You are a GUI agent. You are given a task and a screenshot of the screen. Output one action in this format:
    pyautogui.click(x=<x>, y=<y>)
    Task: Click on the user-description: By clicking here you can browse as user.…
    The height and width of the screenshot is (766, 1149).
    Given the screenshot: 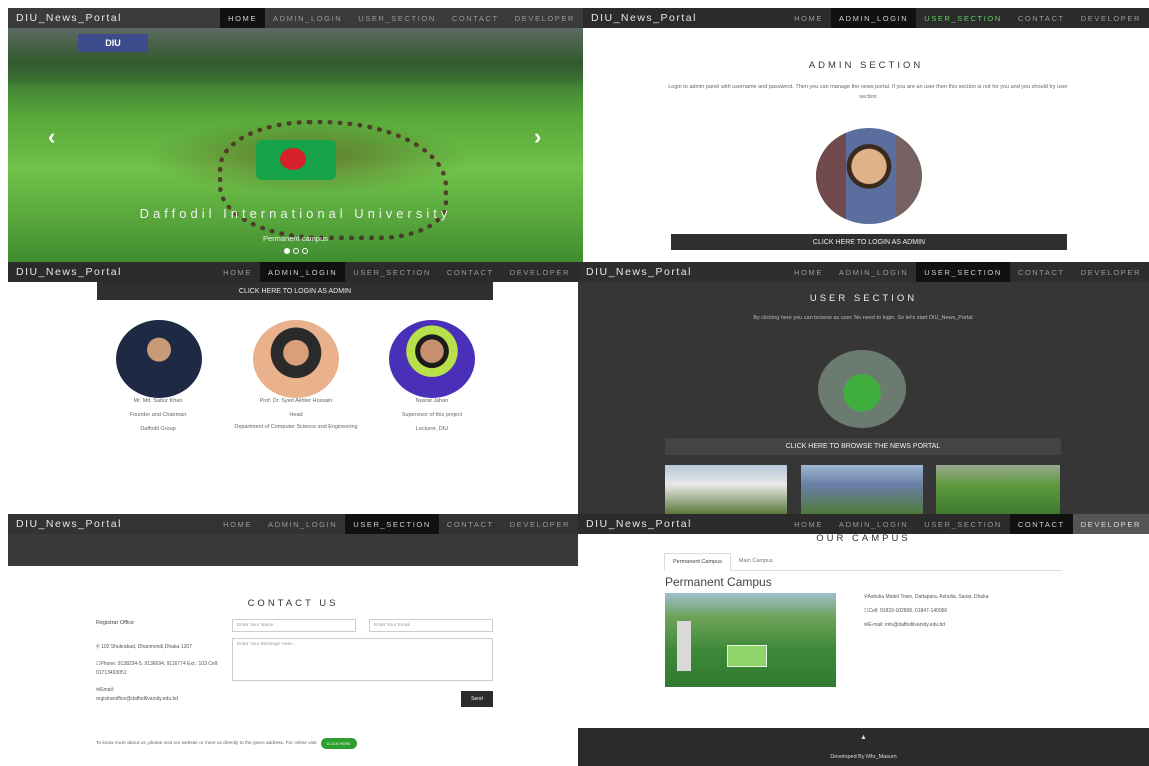 What is the action you would take?
    pyautogui.click(x=863, y=318)
    